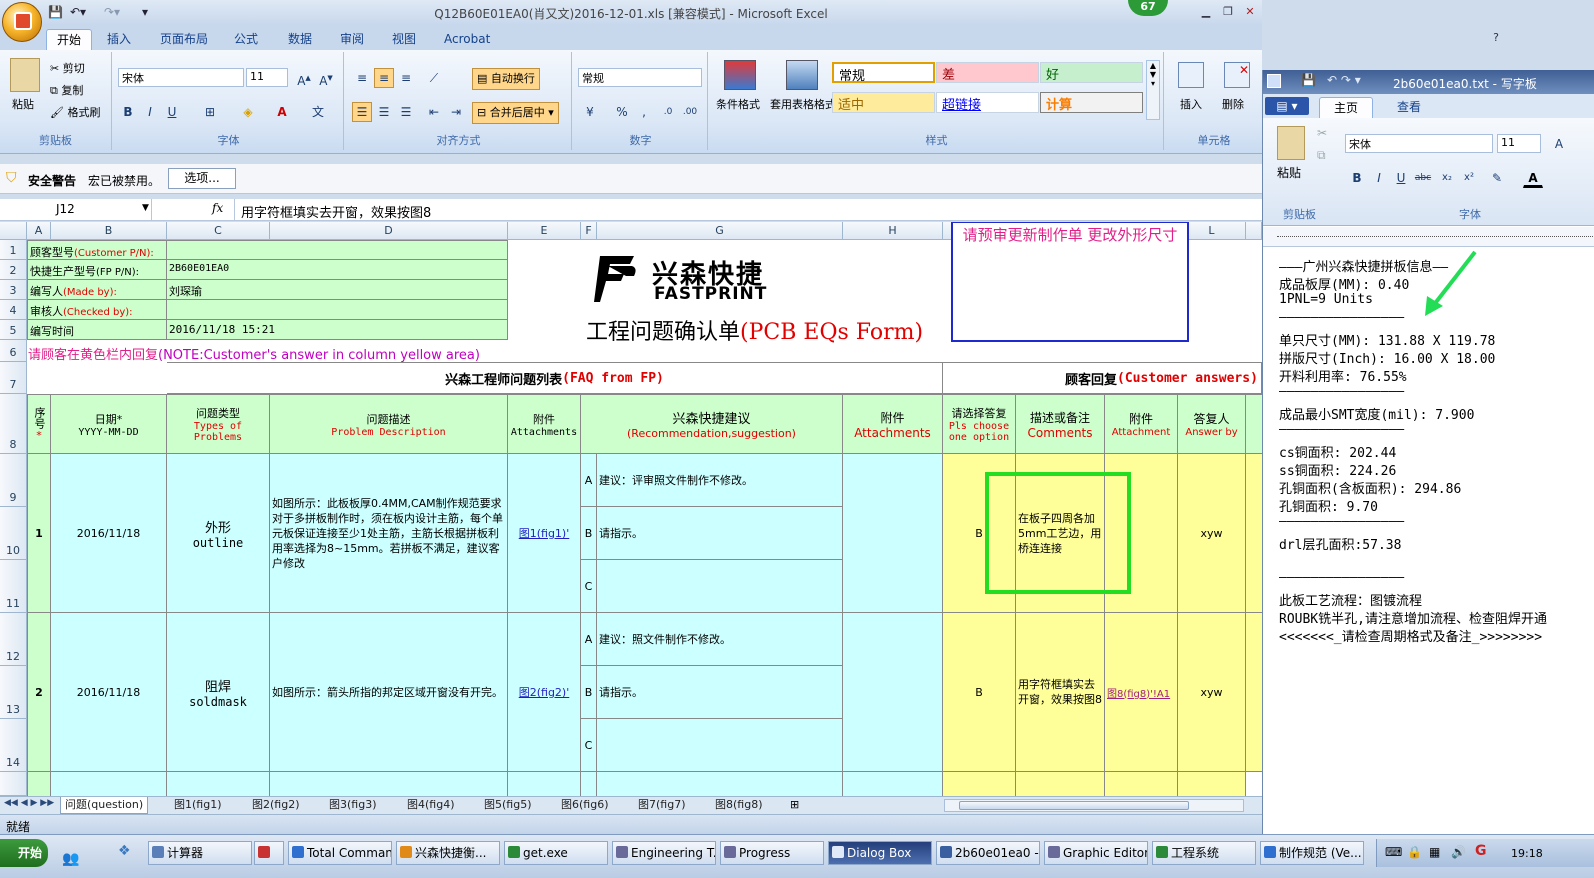 Image resolution: width=1594 pixels, height=878 pixels. I want to click on font-size-select: 11, so click(267, 77).